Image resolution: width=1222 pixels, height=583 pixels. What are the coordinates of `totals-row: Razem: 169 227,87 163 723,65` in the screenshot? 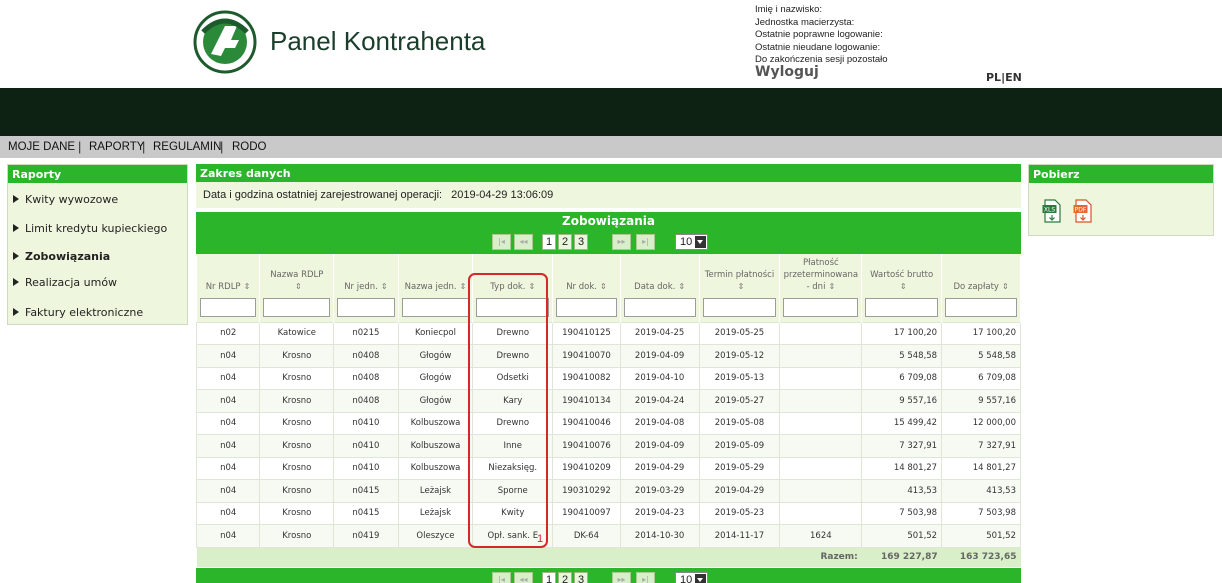 It's located at (608, 557).